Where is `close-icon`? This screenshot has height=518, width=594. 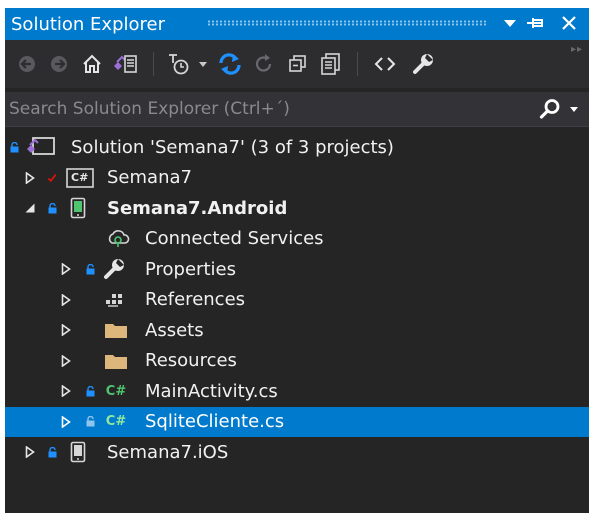 close-icon is located at coordinates (569, 23).